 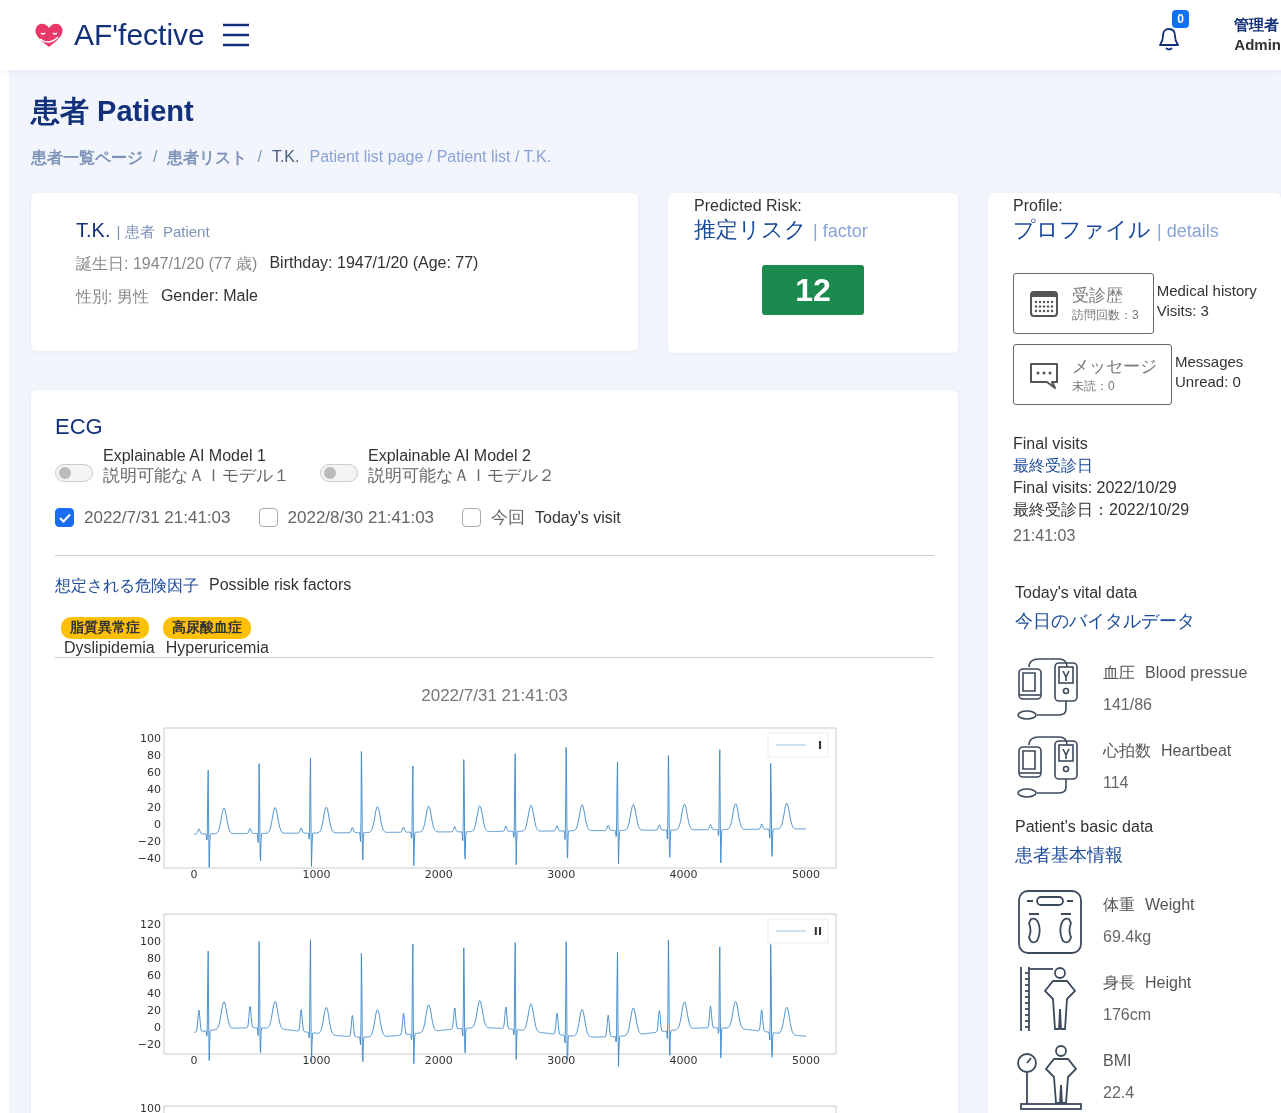 What do you see at coordinates (149, 858) in the screenshot?
I see `y-tick-label: −40` at bounding box center [149, 858].